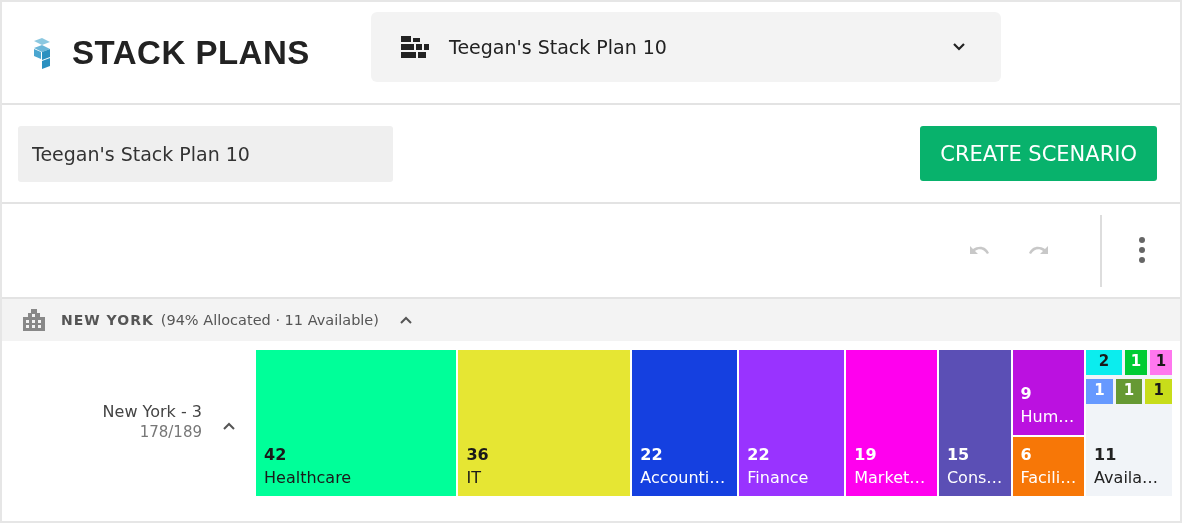 This screenshot has height=523, width=1182. Describe the element at coordinates (356, 423) in the screenshot. I see `department-tile: 42 Healthcare` at that location.